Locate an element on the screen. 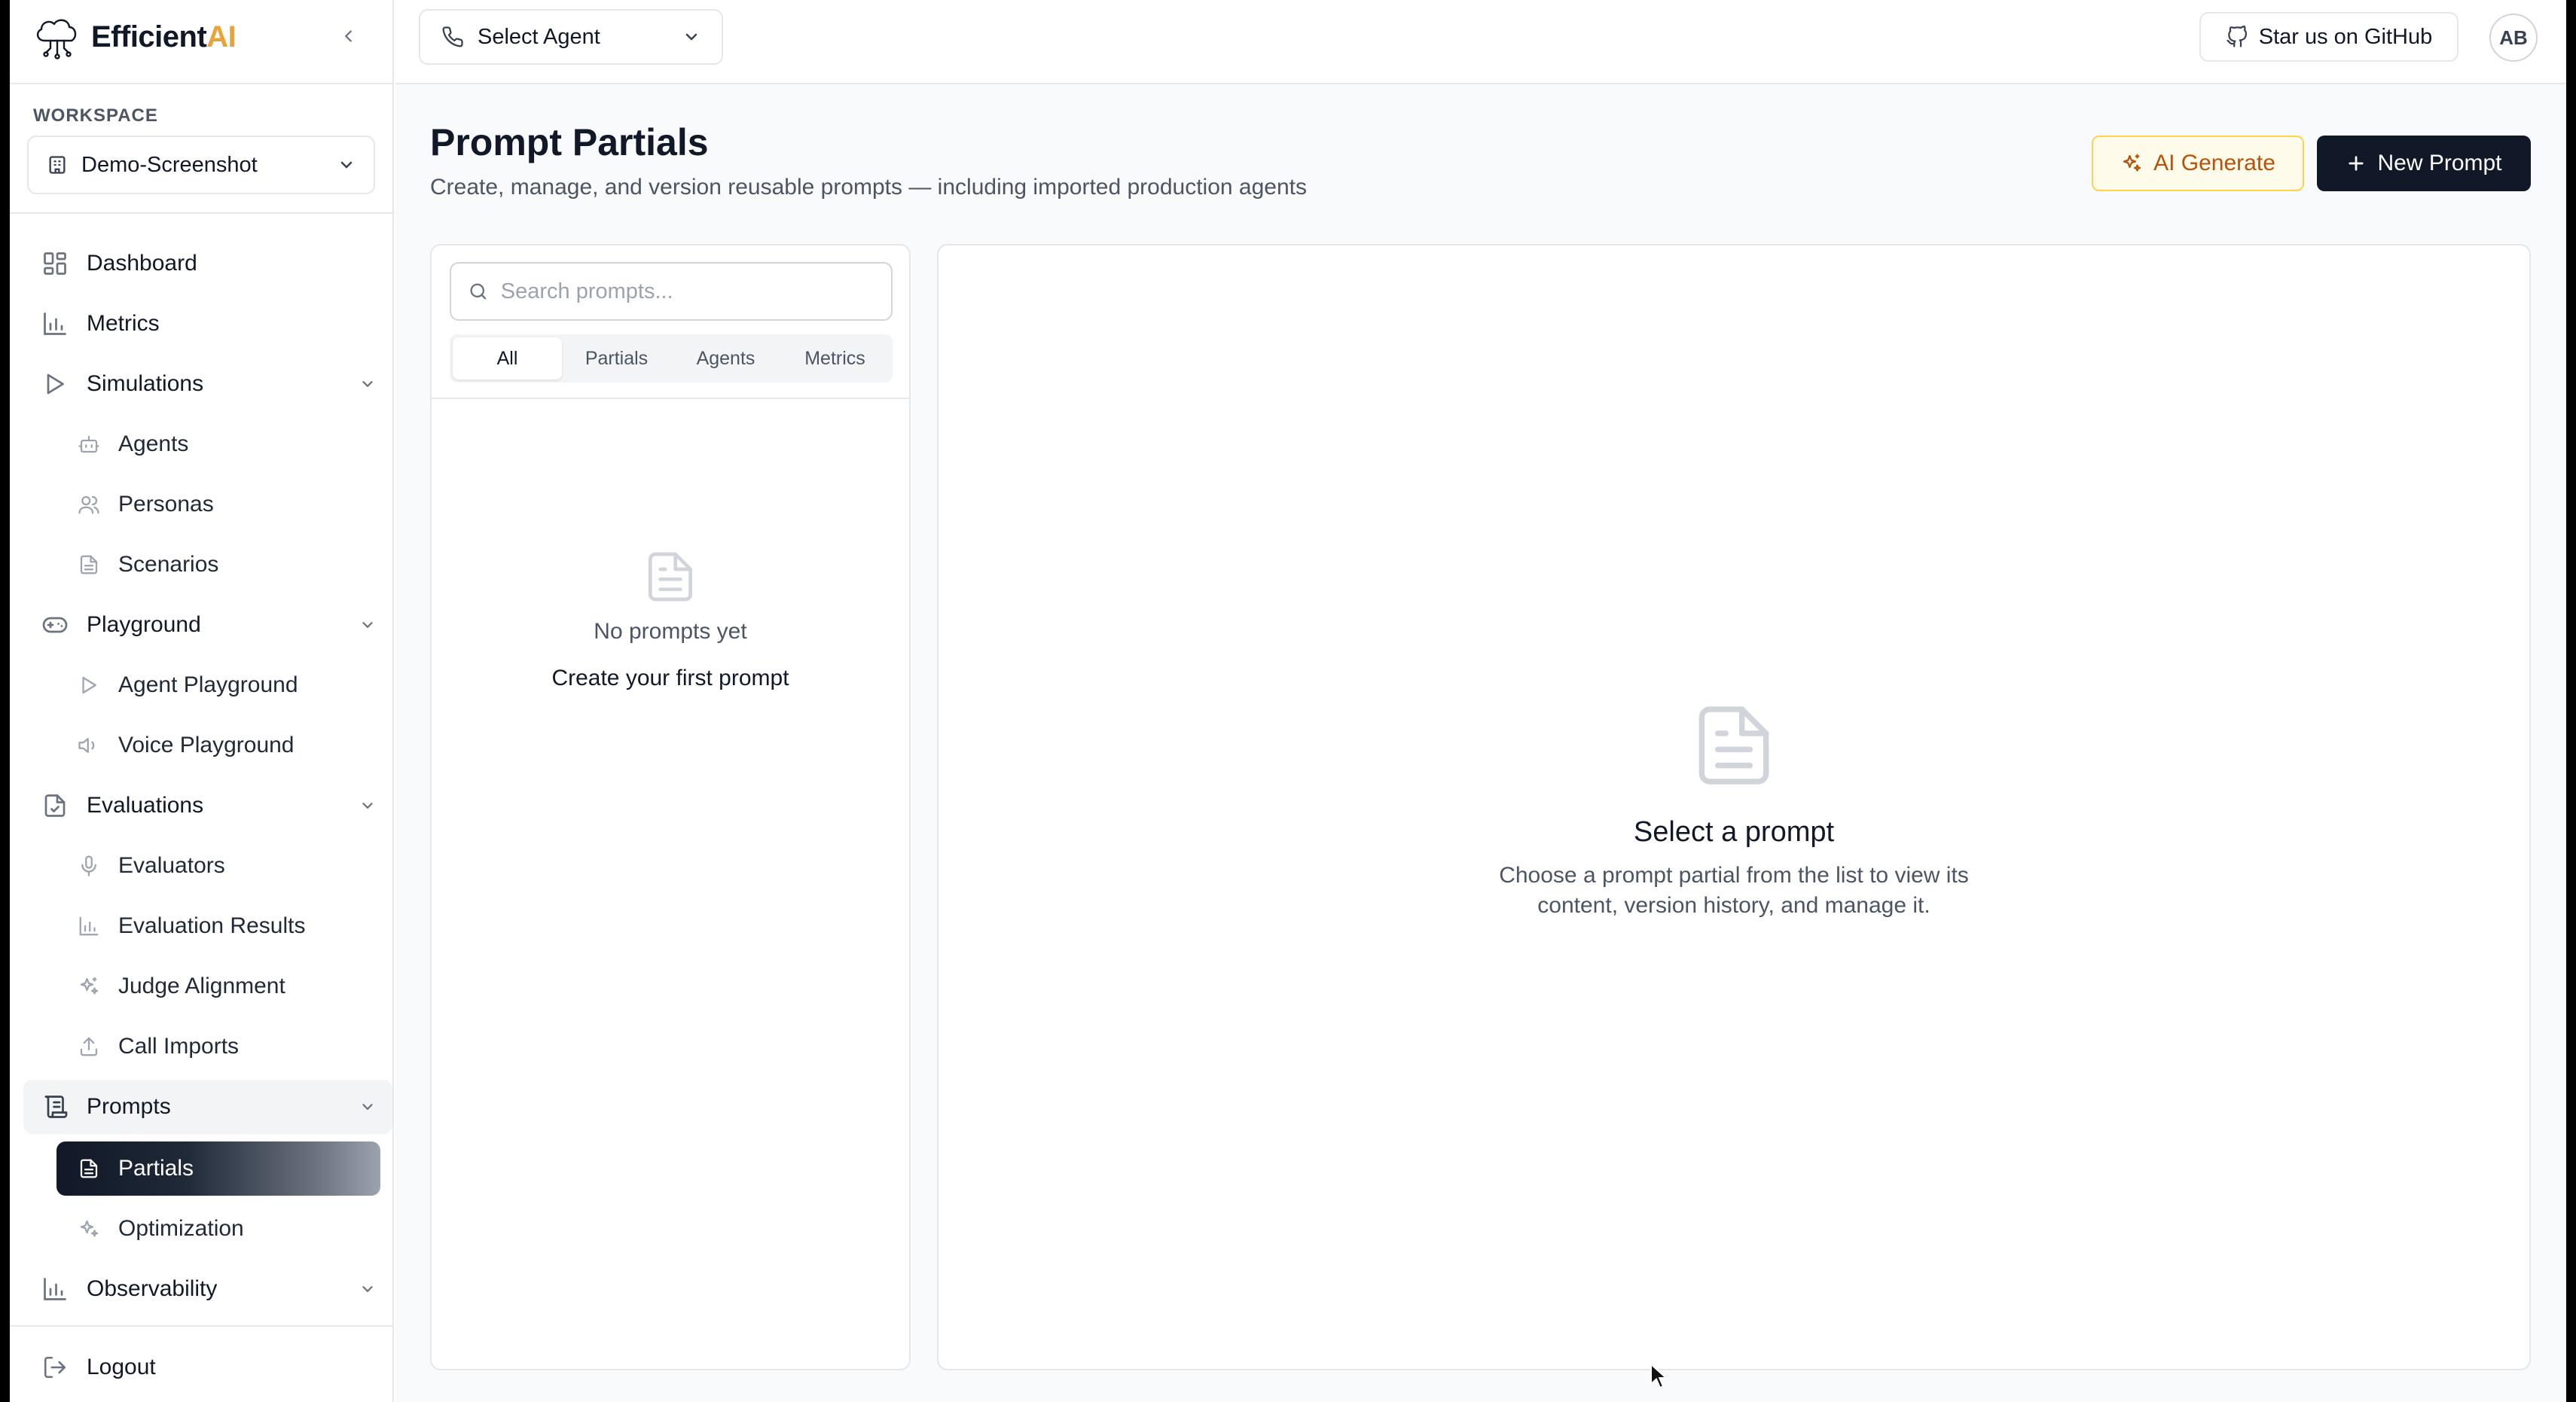 This screenshot has height=1402, width=2576. microphone-icon is located at coordinates (89, 866).